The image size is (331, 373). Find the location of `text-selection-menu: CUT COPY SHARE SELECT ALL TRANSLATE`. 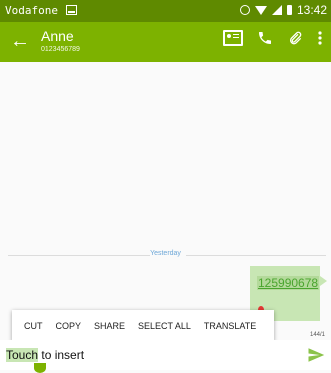

text-selection-menu: CUT COPY SHARE SELECT ALL TRANSLATE is located at coordinates (143, 326).